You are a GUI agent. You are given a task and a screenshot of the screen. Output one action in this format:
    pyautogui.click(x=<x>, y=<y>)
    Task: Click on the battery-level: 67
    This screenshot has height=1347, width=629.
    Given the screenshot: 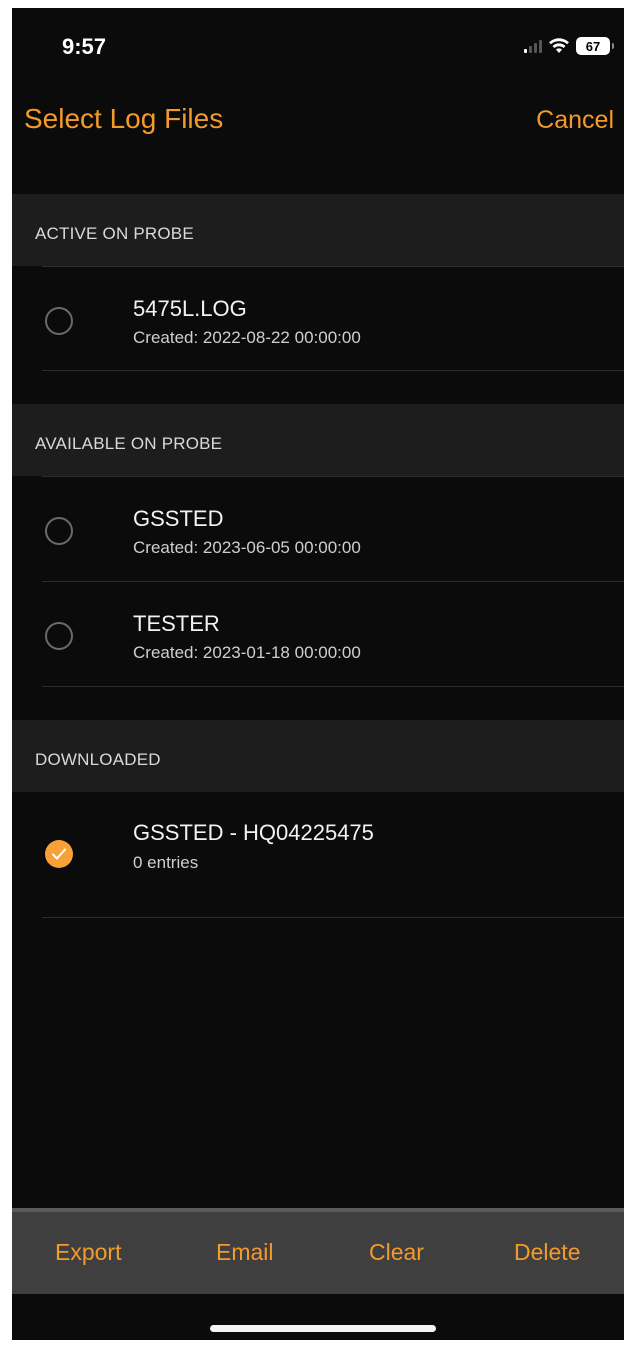 What is the action you would take?
    pyautogui.click(x=593, y=46)
    